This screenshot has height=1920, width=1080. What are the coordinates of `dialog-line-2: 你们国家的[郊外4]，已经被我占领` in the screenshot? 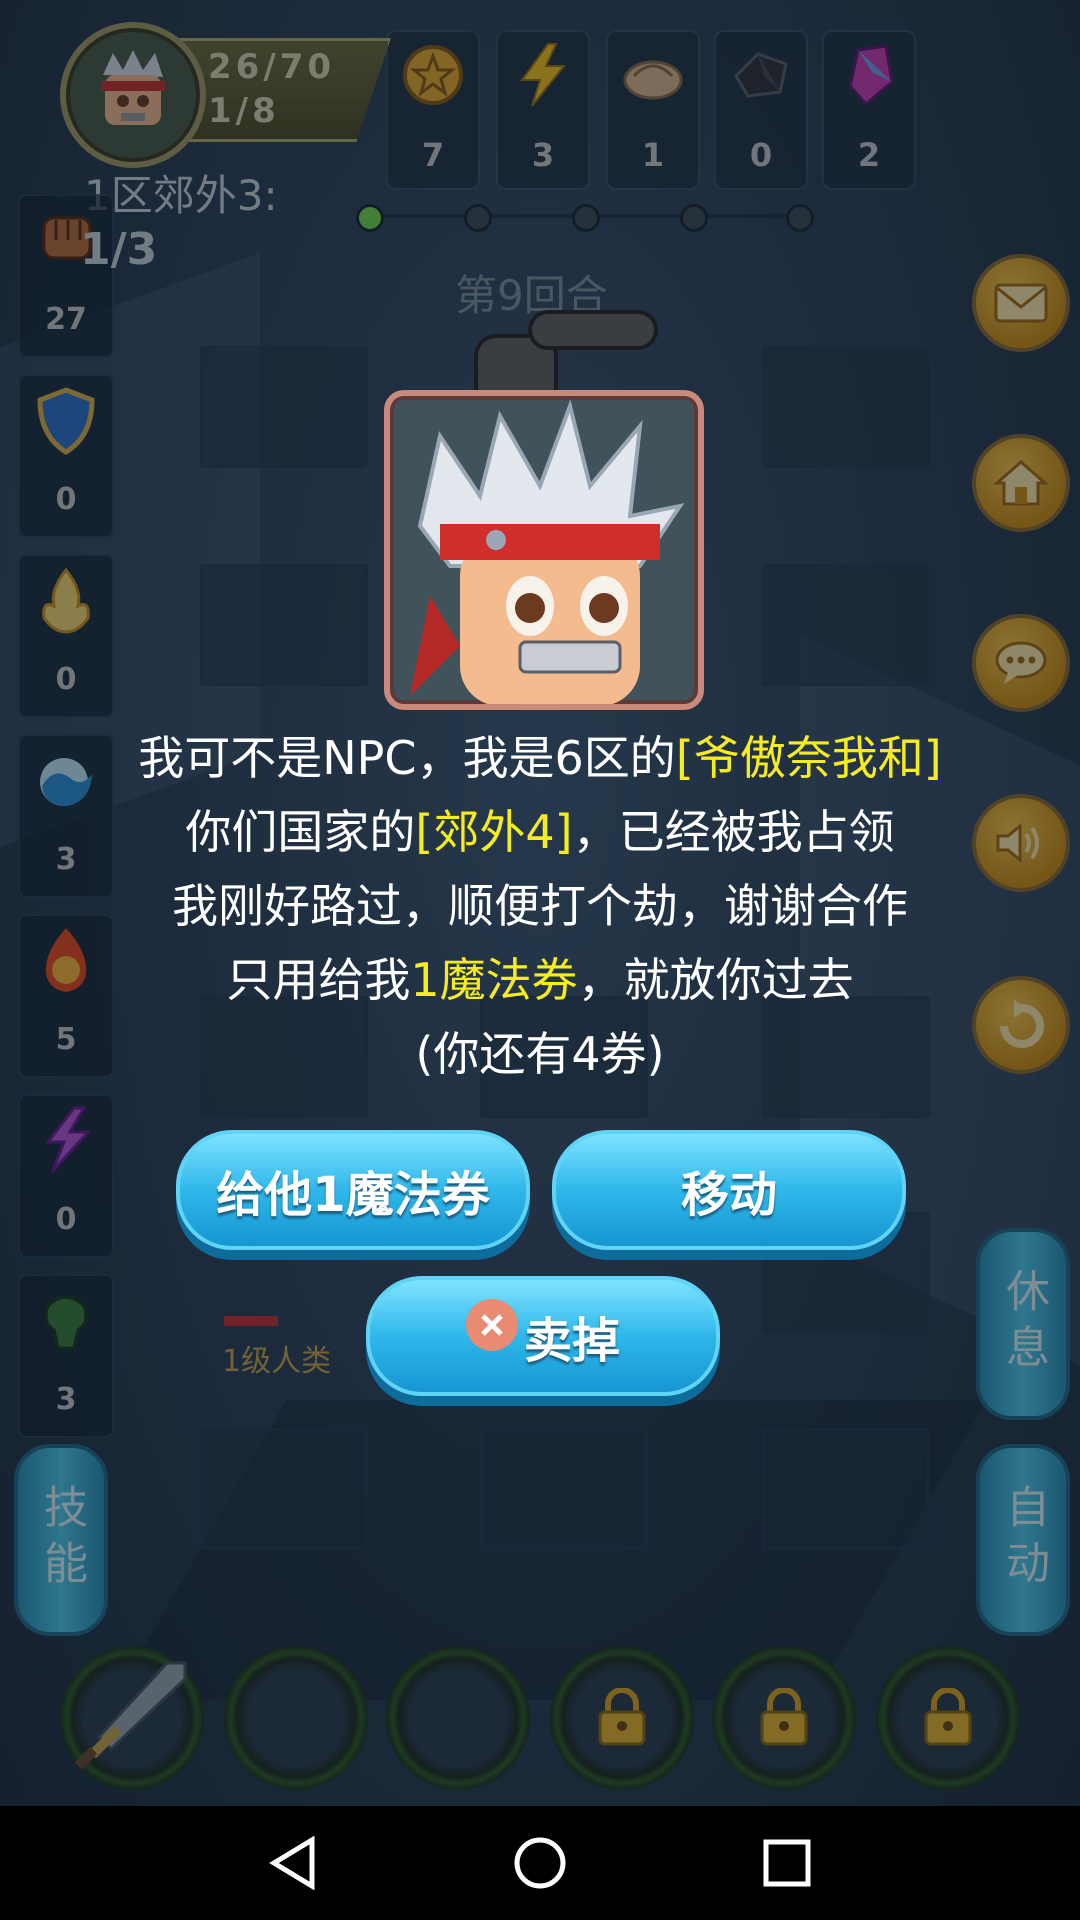 It's located at (540, 829).